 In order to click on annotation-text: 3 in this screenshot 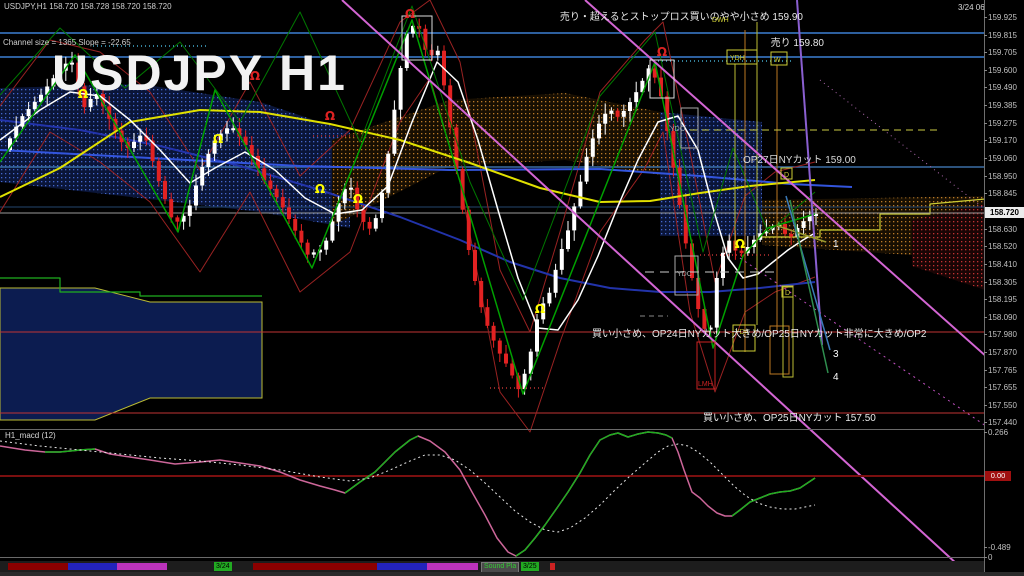, I will do `click(836, 354)`.